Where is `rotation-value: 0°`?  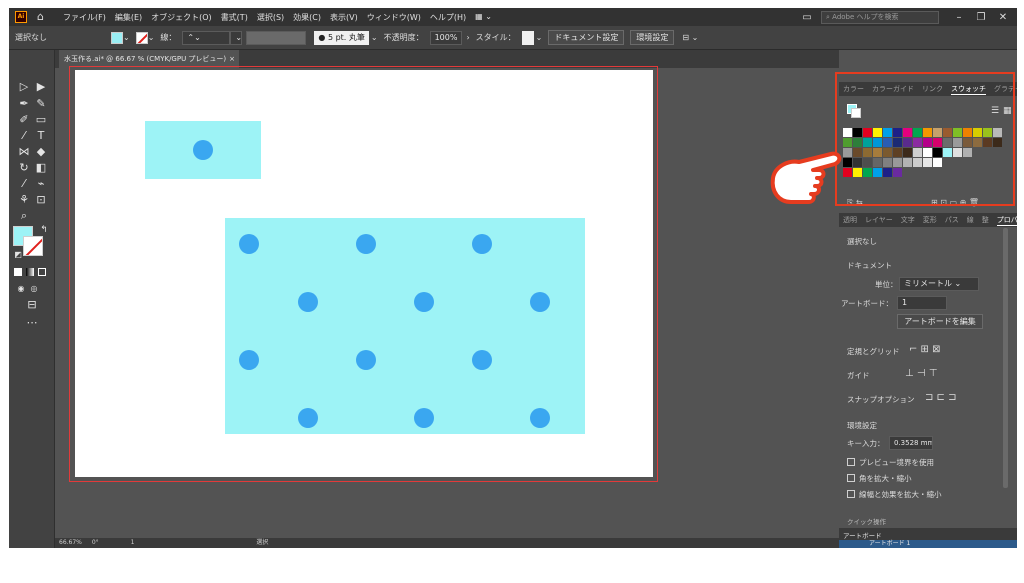 rotation-value: 0° is located at coordinates (95, 542).